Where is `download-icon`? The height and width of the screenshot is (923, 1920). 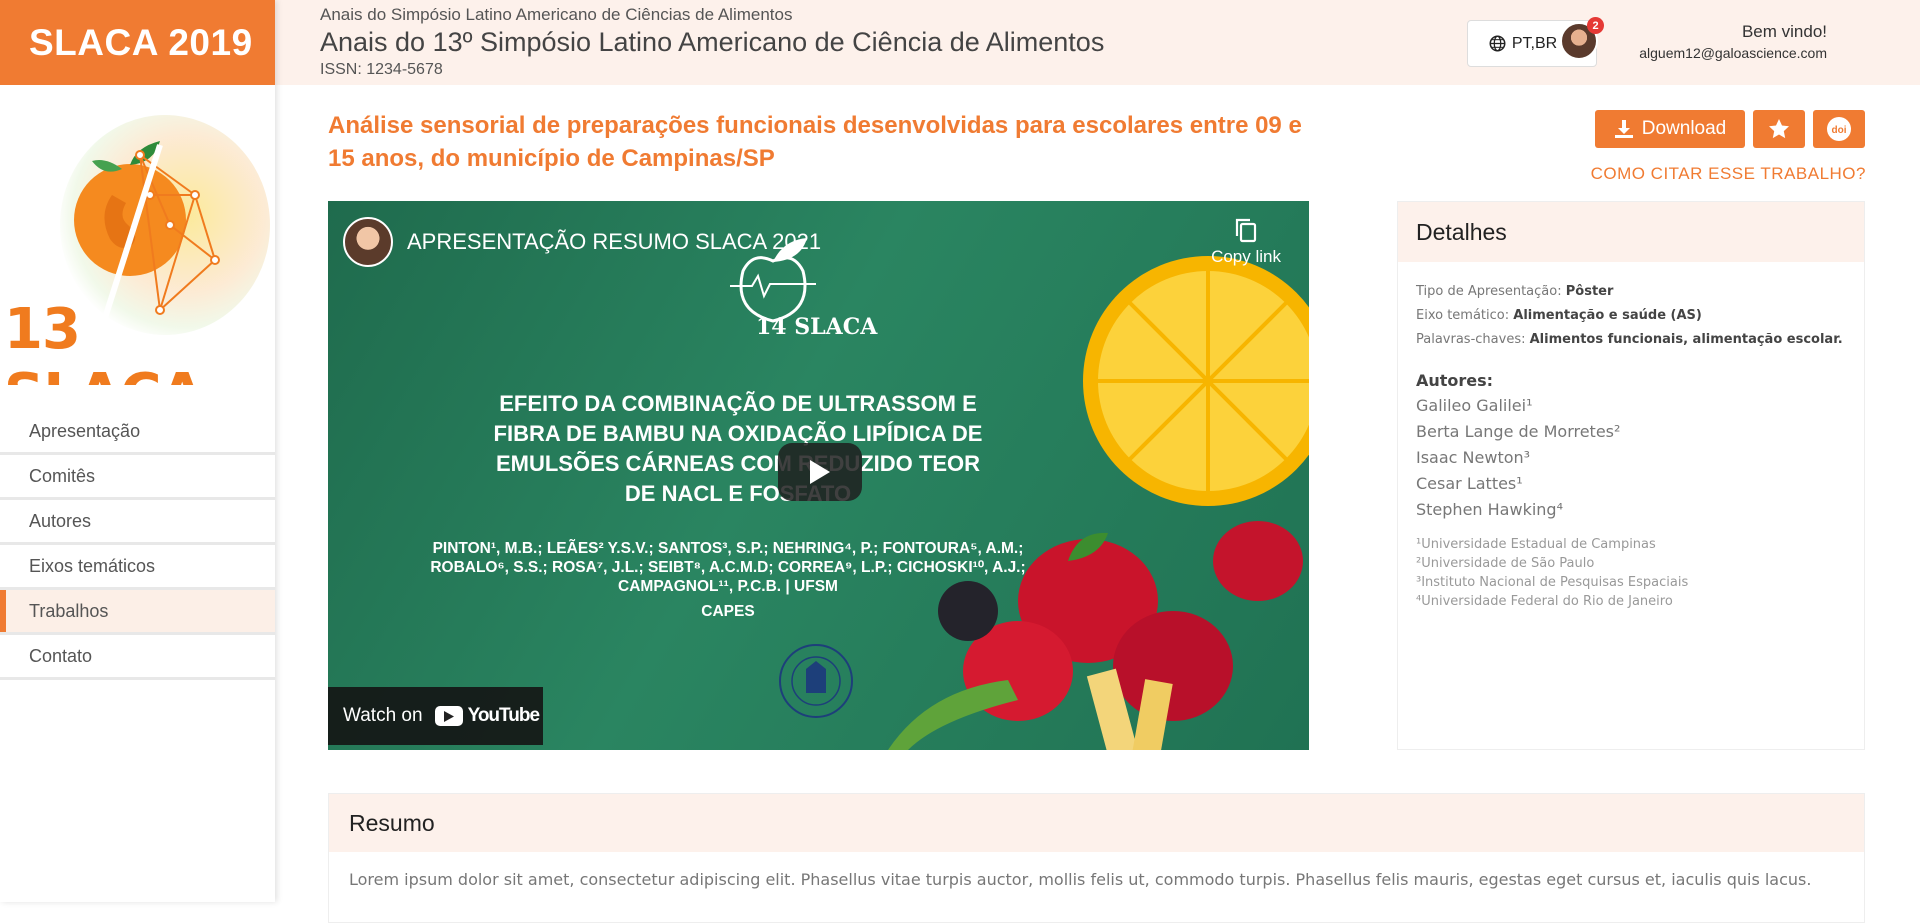
download-icon is located at coordinates (1623, 129).